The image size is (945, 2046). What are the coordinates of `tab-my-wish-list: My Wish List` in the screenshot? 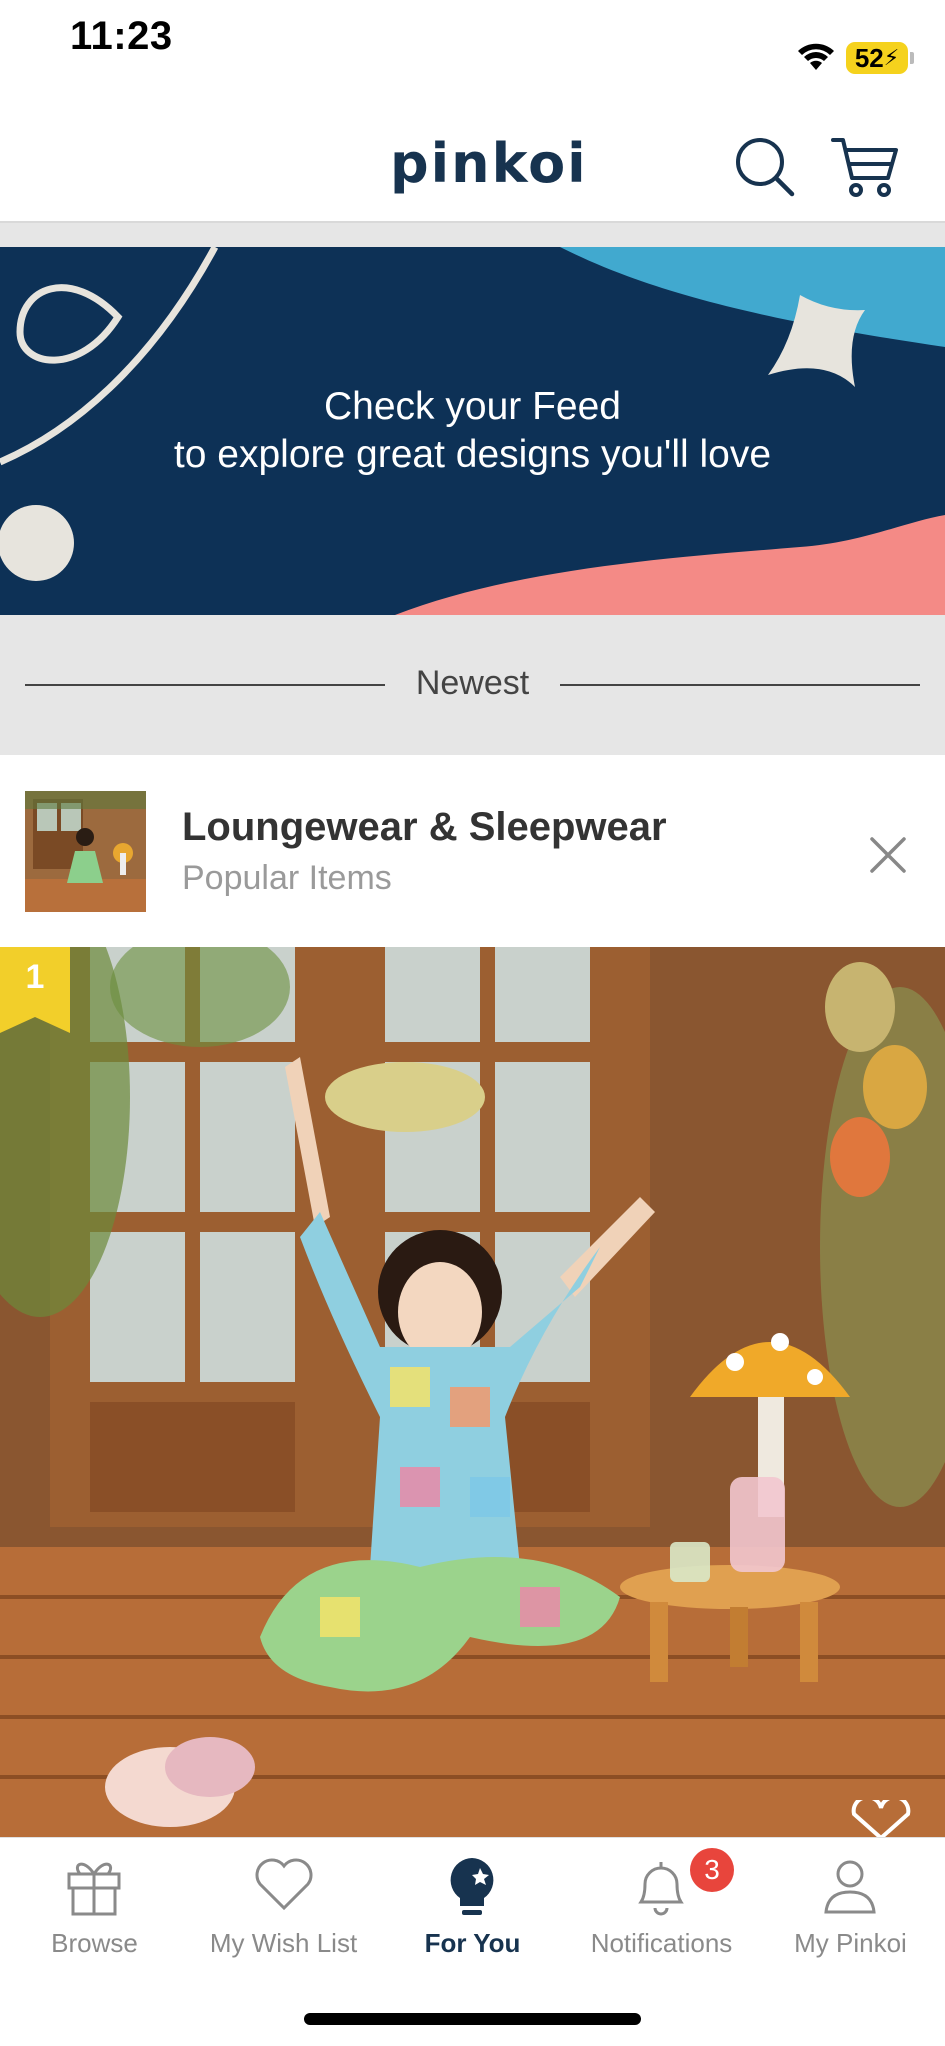 It's located at (283, 1903).